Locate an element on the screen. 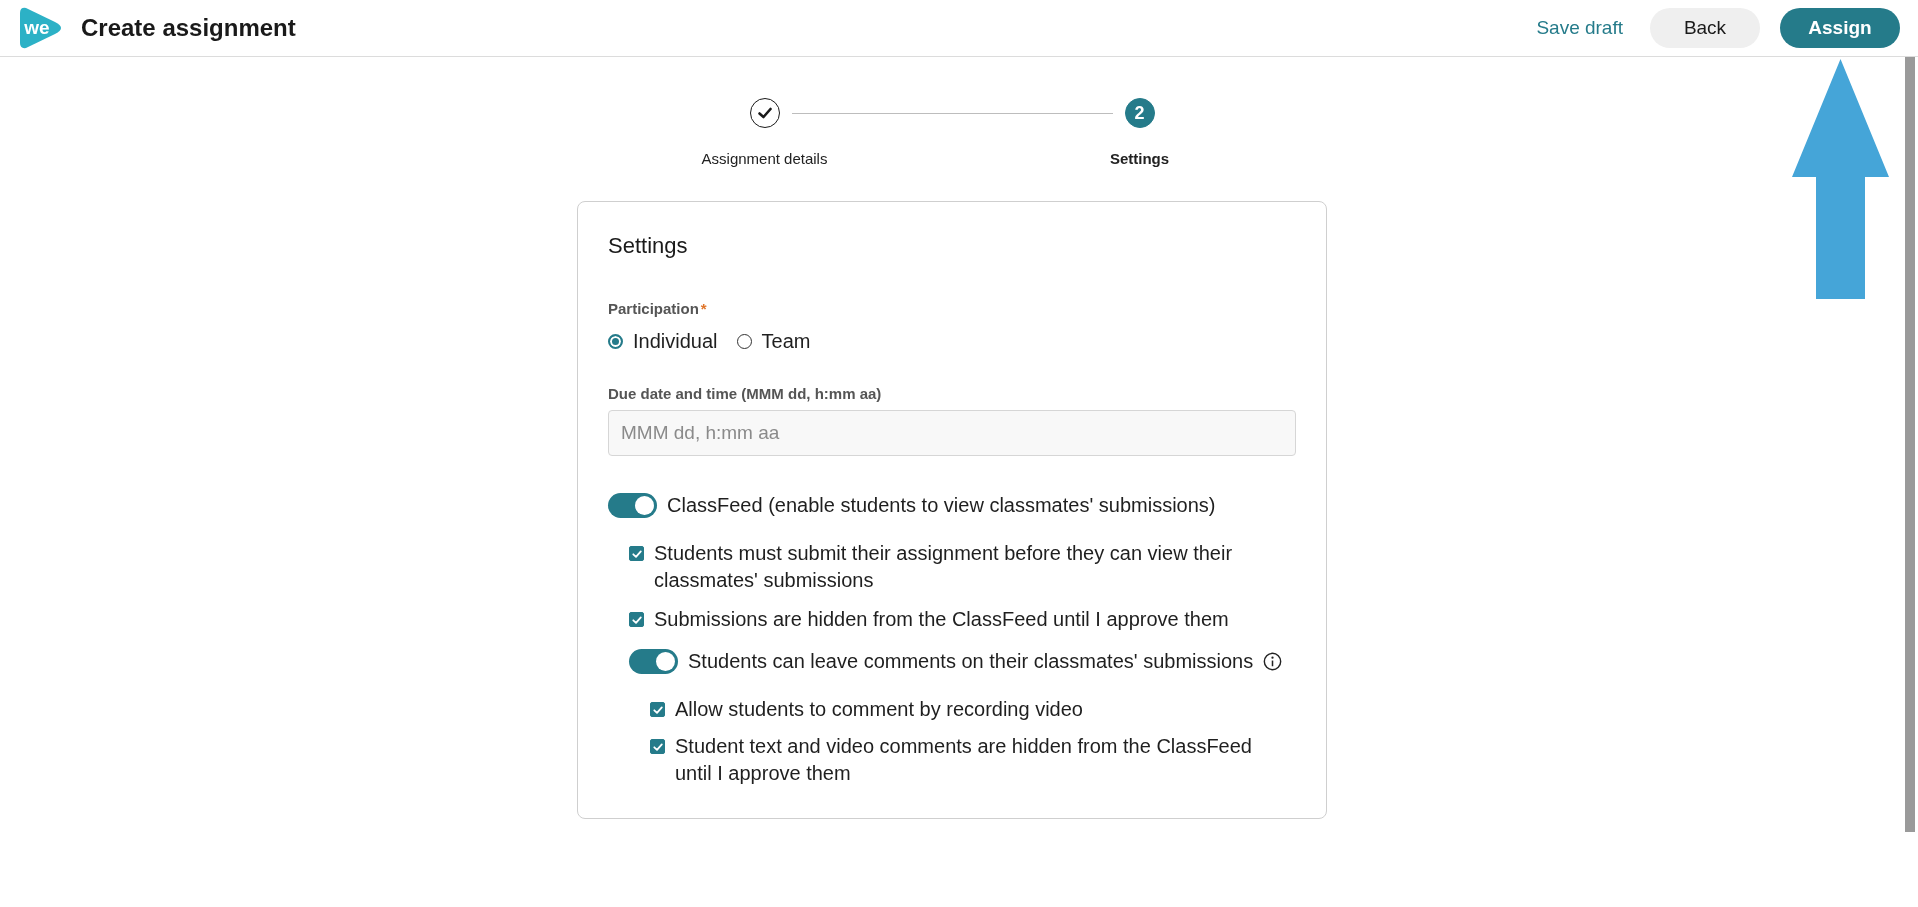 This screenshot has height=907, width=1918. option-label: Allow students to comment by recording video is located at coordinates (879, 709).